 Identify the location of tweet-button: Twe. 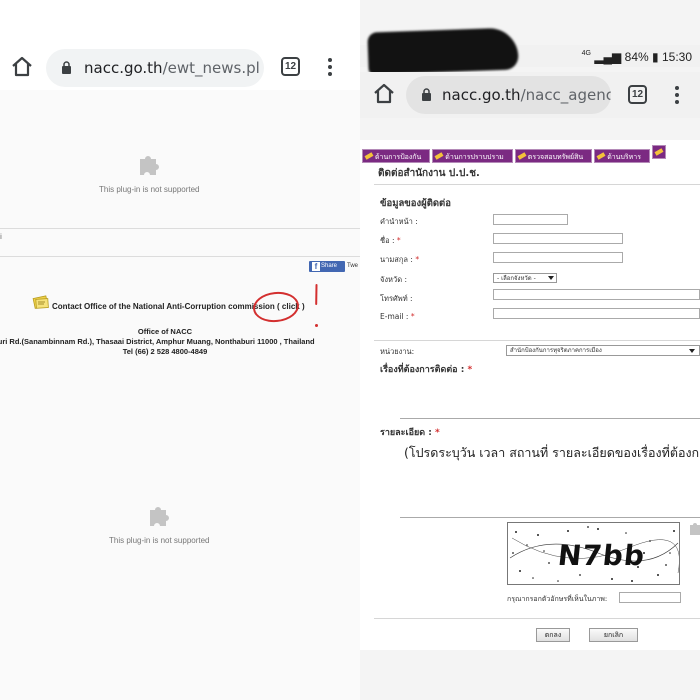
(352, 266).